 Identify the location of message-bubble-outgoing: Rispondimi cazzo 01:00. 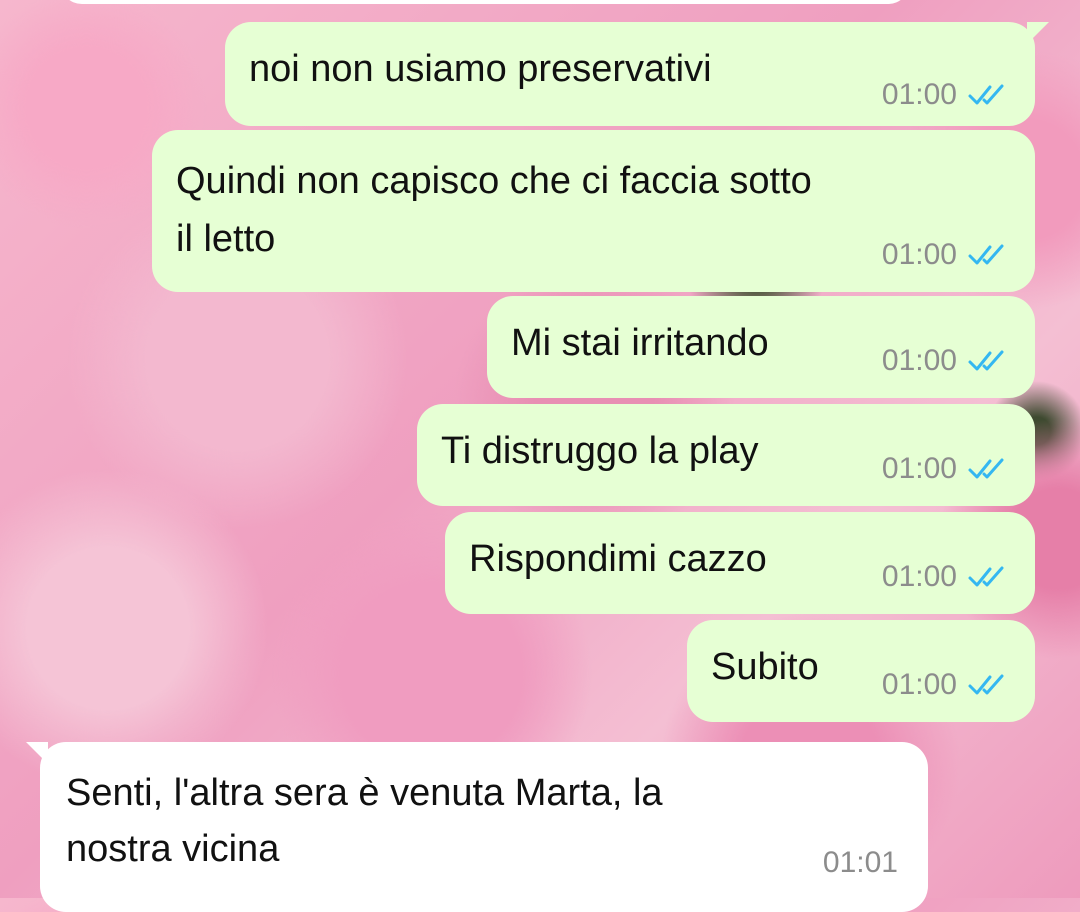
(740, 563).